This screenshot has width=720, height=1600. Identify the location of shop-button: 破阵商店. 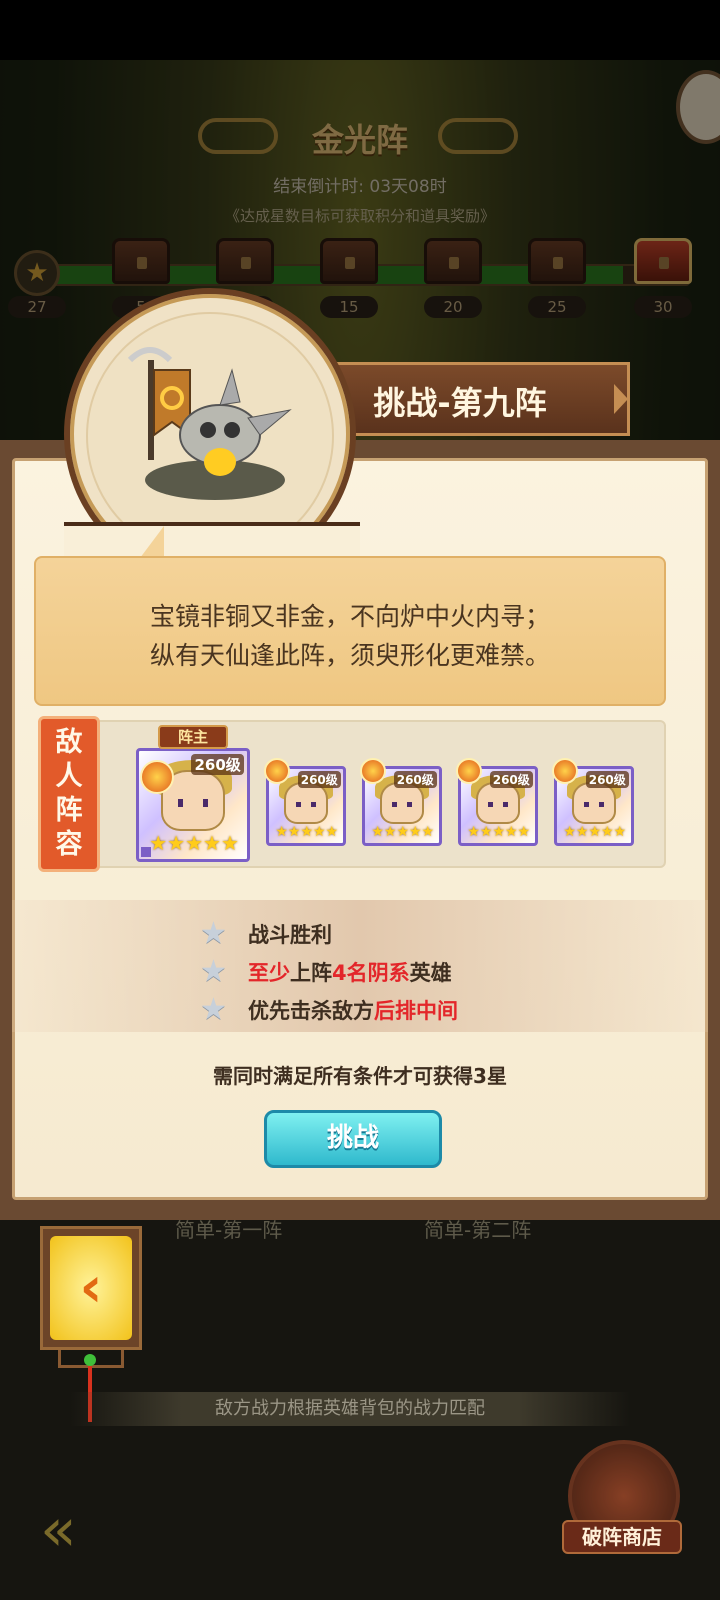
(622, 1537).